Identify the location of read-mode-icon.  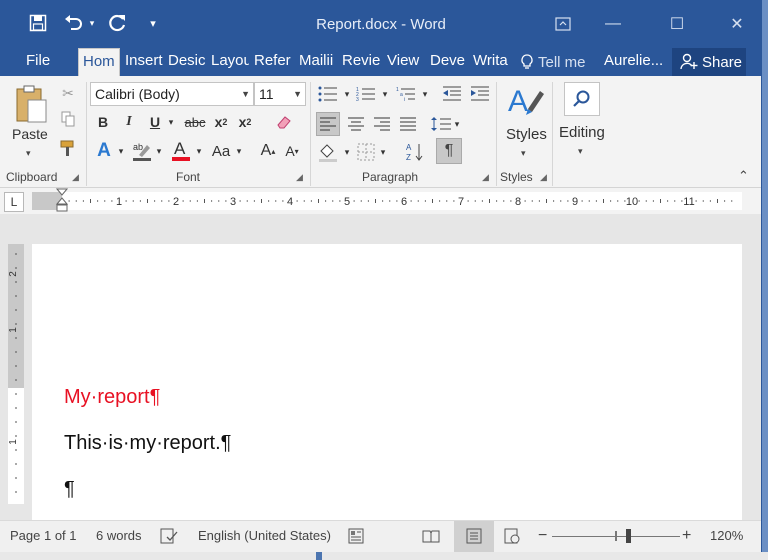
(431, 536).